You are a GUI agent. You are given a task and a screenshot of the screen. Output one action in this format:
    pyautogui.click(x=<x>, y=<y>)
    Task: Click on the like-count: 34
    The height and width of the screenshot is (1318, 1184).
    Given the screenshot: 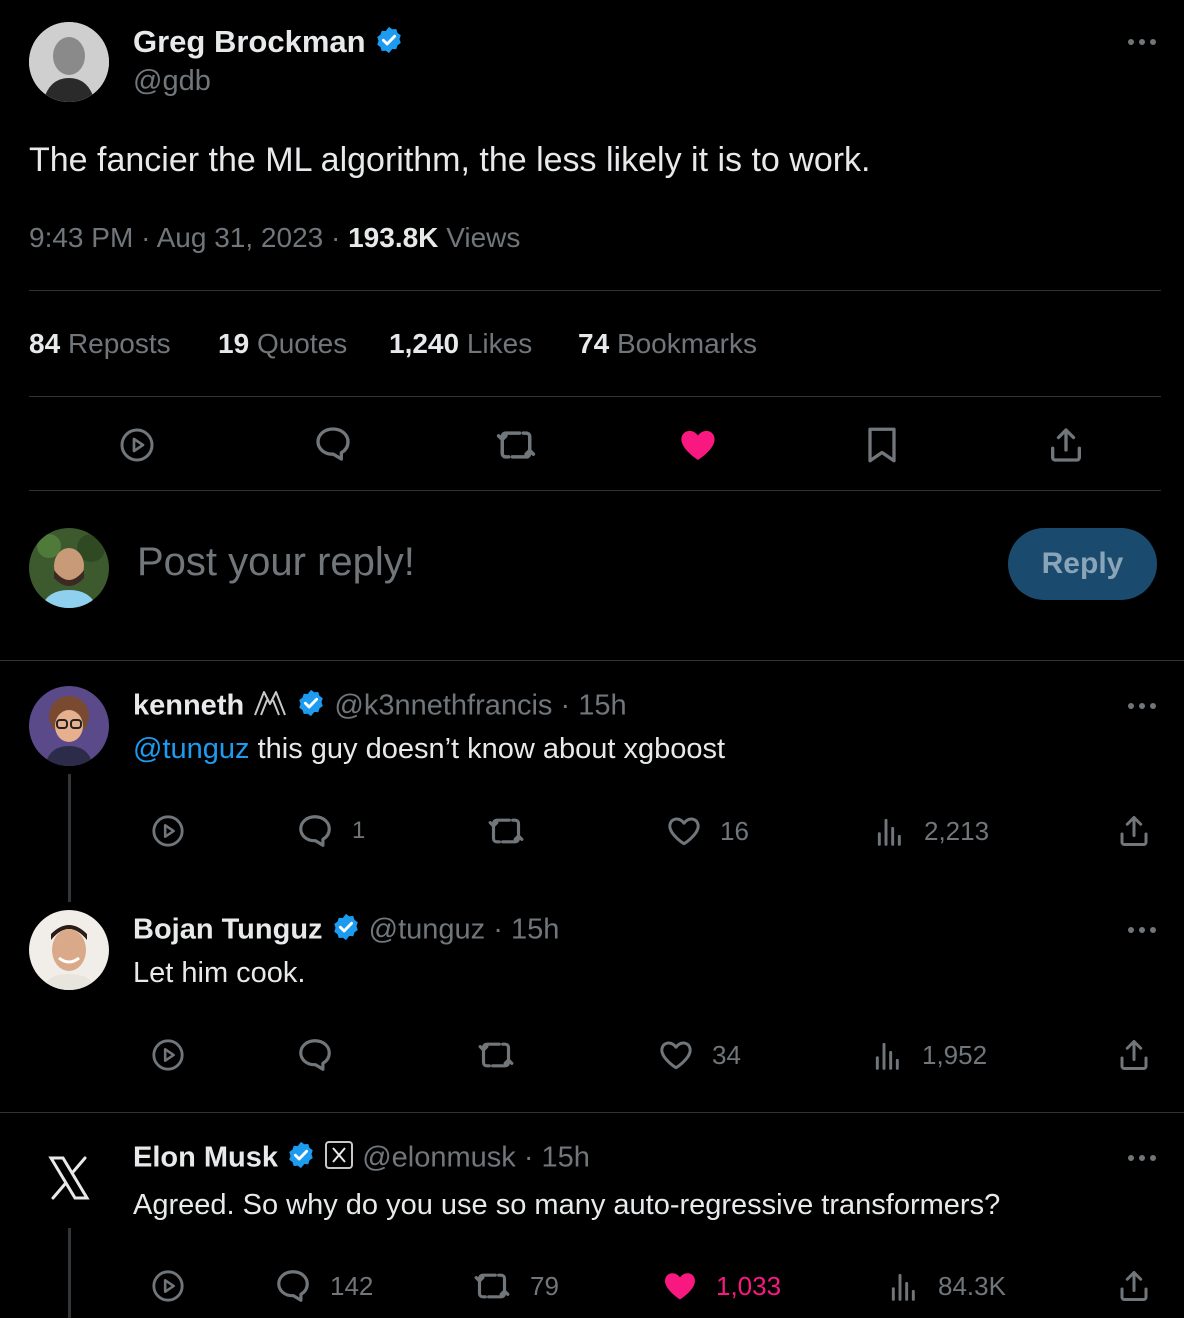 What is the action you would take?
    pyautogui.click(x=726, y=1054)
    